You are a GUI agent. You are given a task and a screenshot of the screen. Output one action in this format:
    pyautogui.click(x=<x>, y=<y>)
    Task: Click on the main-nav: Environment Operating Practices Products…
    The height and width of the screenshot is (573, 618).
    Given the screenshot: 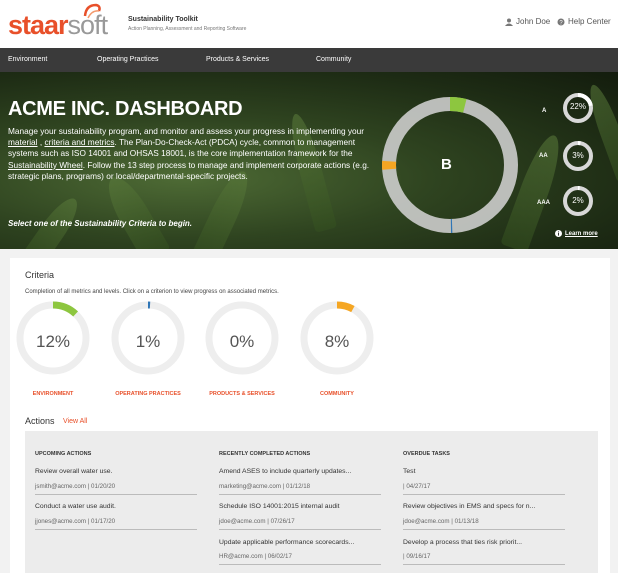 What is the action you would take?
    pyautogui.click(x=309, y=60)
    